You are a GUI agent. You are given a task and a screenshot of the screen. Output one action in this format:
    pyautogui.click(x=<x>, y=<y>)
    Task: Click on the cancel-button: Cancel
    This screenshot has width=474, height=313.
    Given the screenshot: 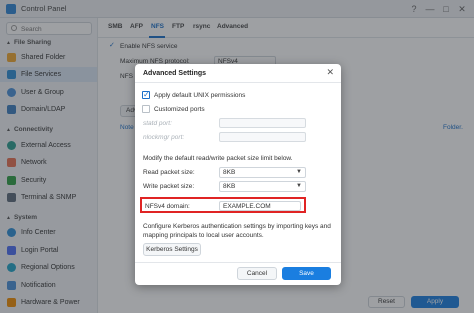 What is the action you would take?
    pyautogui.click(x=257, y=273)
    